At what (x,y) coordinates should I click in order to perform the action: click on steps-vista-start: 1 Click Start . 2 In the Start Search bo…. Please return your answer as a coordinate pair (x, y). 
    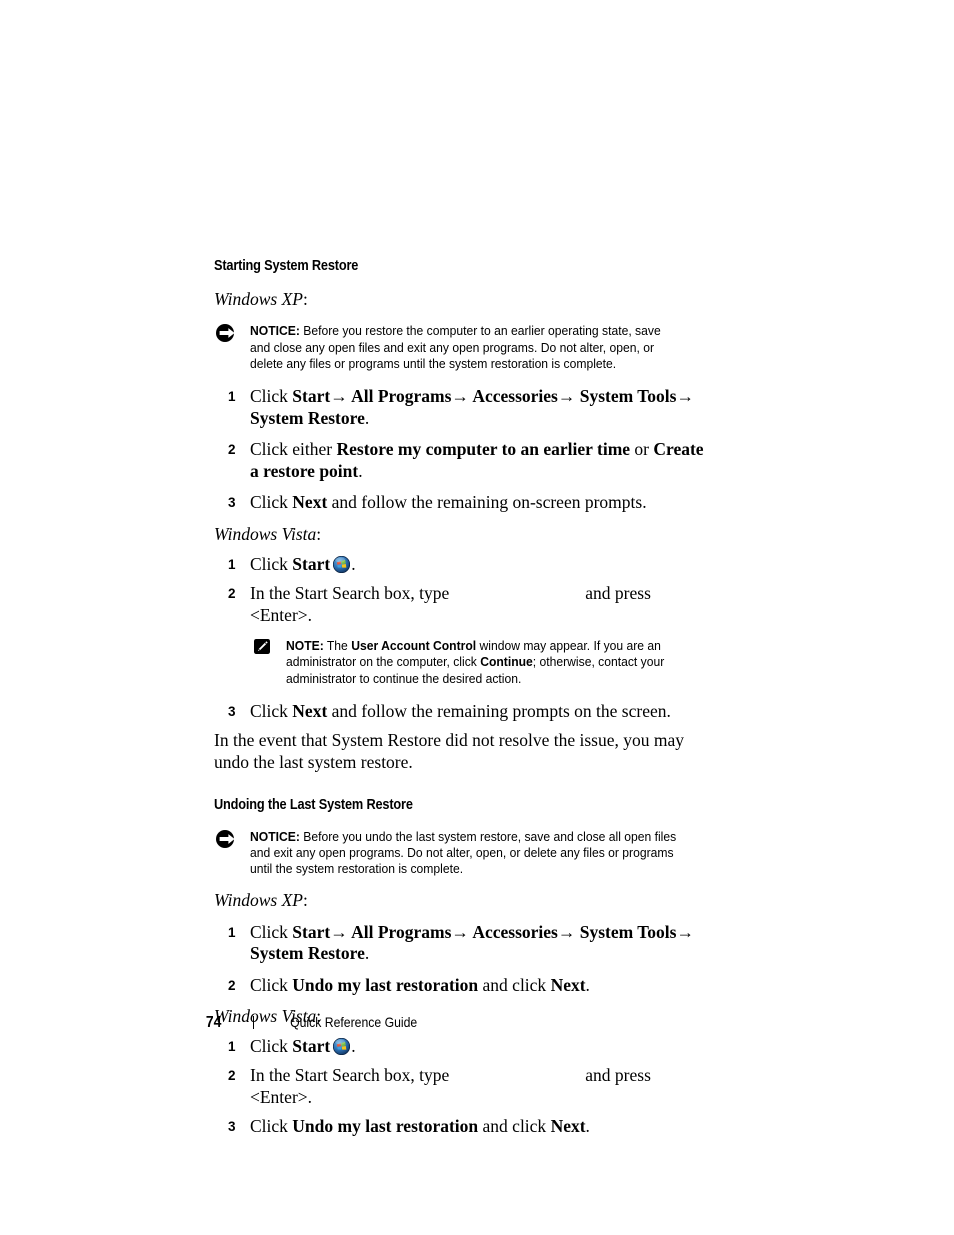
    Looking at the image, I should click on (464, 590).